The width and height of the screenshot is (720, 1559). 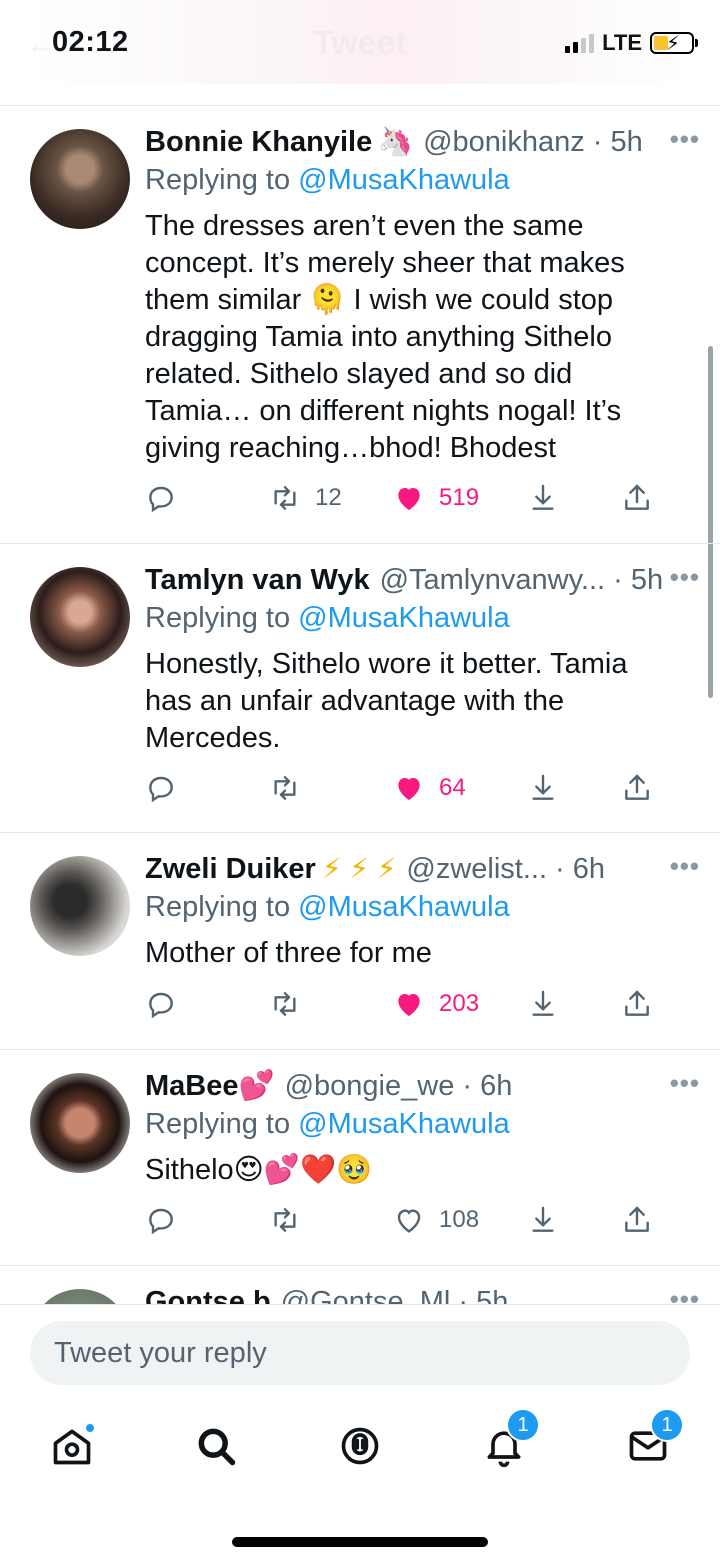 What do you see at coordinates (398, 1086) in the screenshot?
I see `handle: @bongie_we · 6h` at bounding box center [398, 1086].